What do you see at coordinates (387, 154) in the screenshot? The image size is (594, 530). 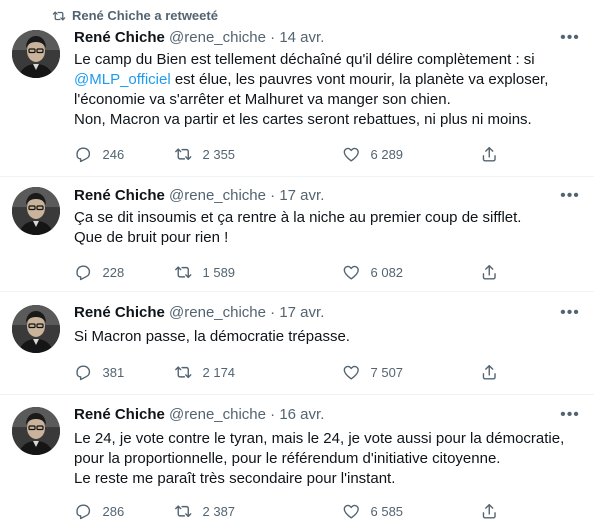 I see `like-count: 6 289` at bounding box center [387, 154].